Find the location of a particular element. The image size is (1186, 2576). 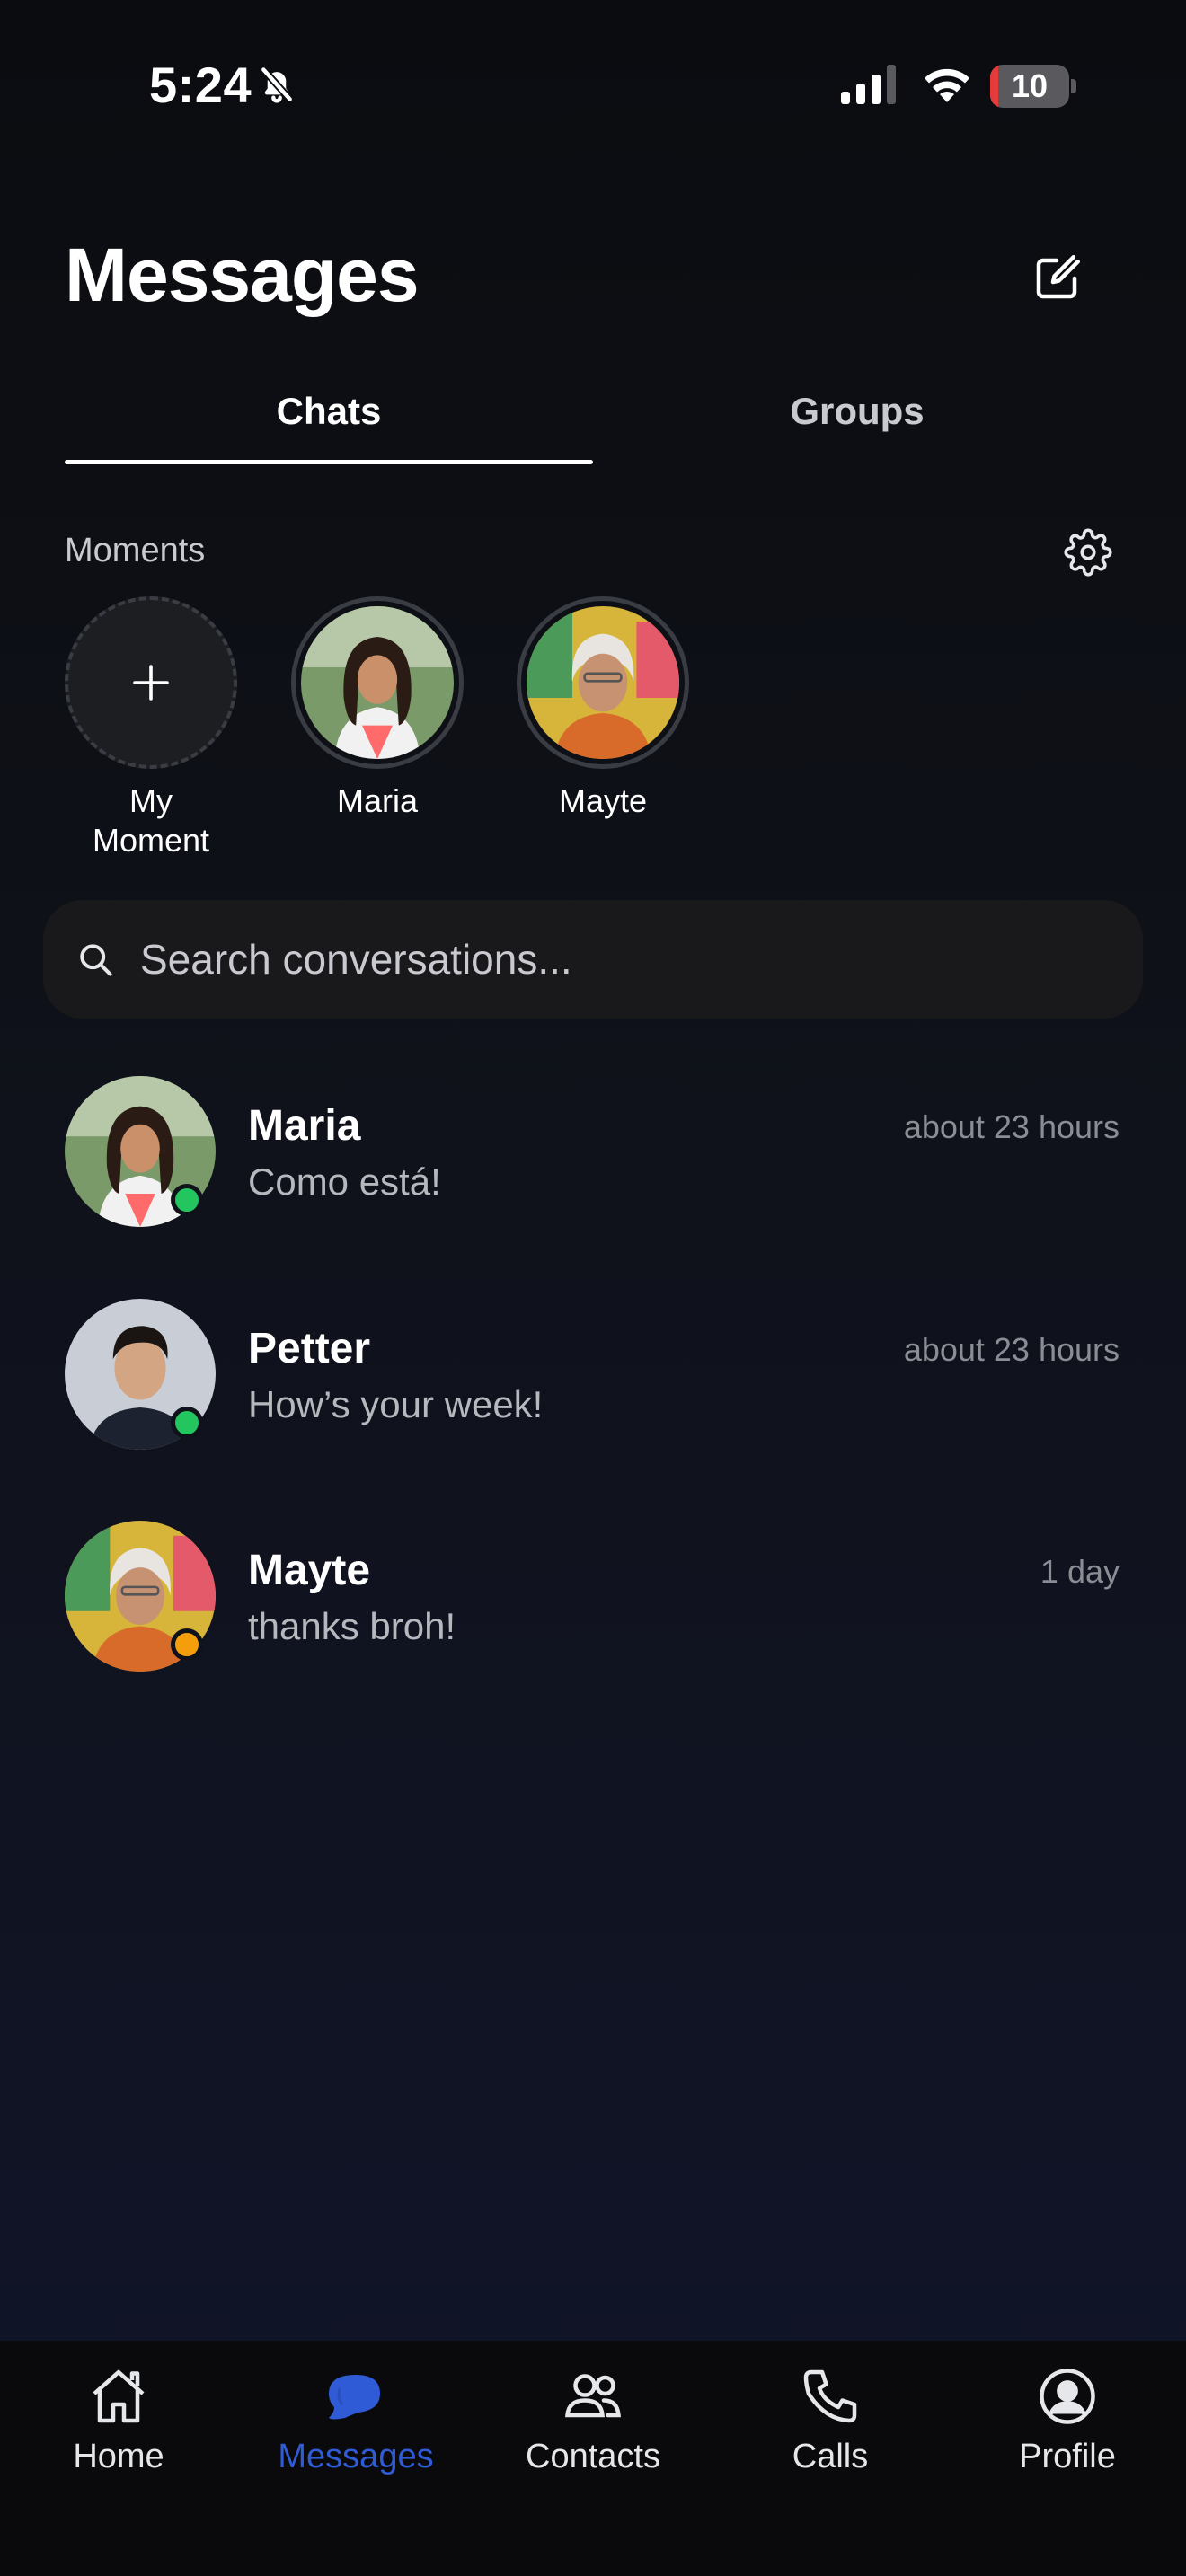

moments-label: Moments is located at coordinates (135, 550).